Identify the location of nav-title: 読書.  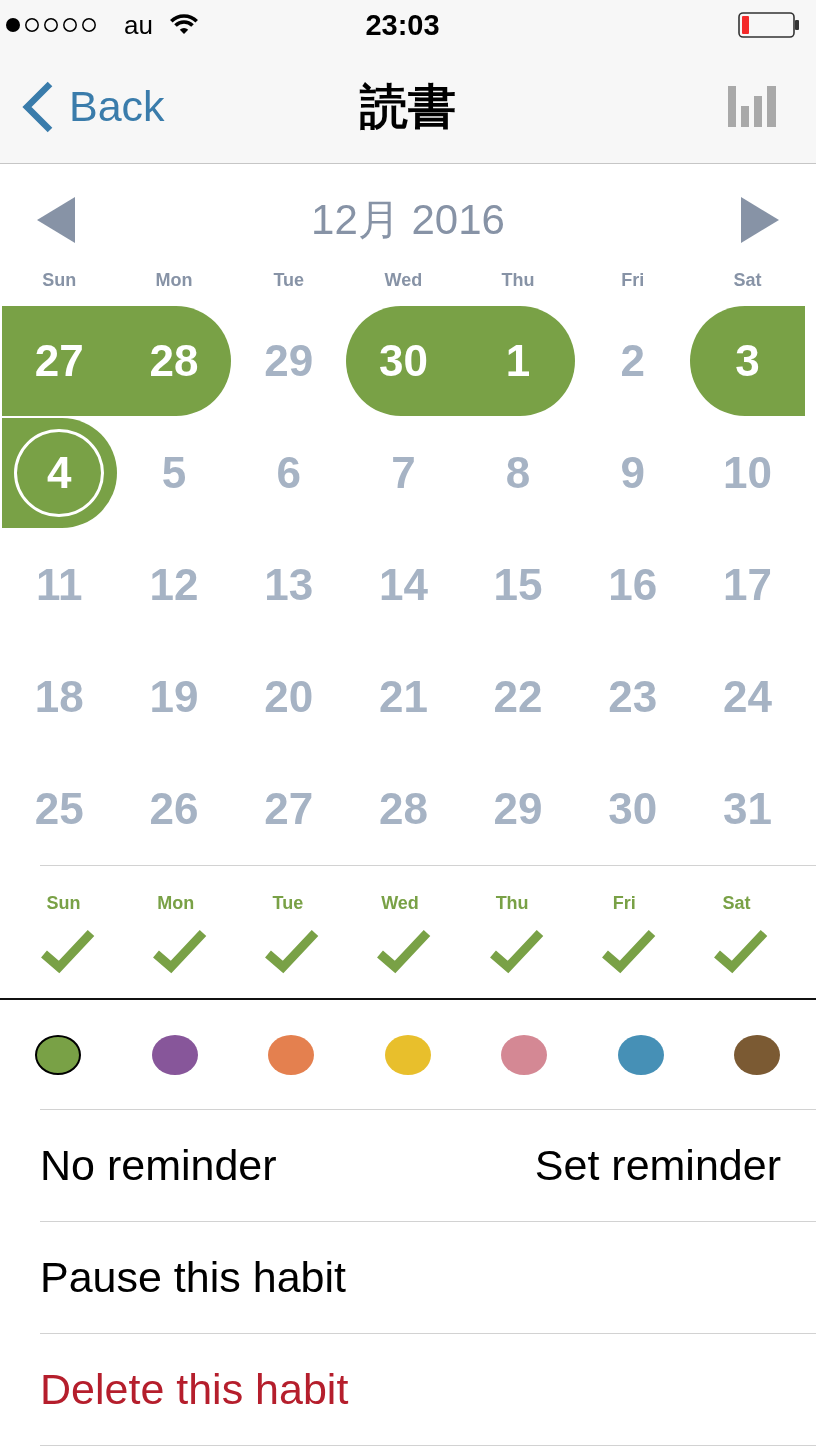
(408, 106).